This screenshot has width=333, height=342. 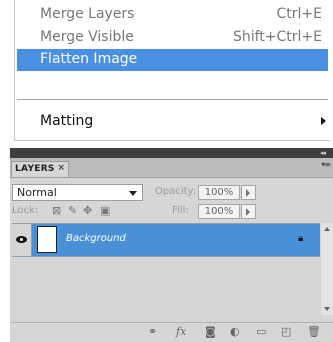 What do you see at coordinates (25, 210) in the screenshot?
I see `lock-label: Lock:` at bounding box center [25, 210].